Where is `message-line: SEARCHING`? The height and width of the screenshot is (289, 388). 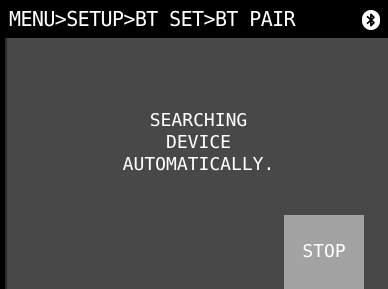
message-line: SEARCHING is located at coordinates (198, 120).